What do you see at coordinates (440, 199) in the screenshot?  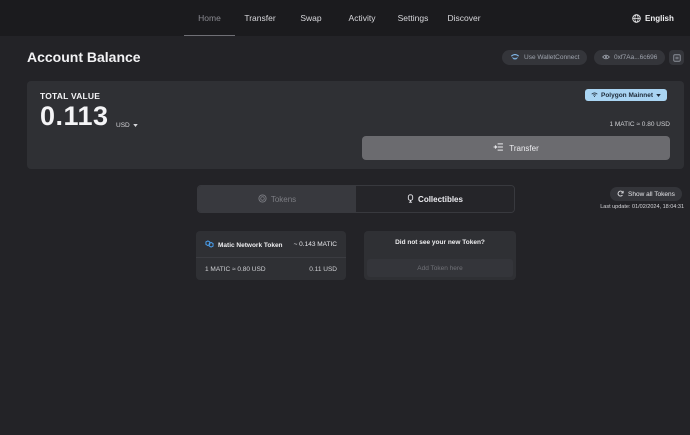 I see `tab-collectibles-label: Collectibles` at bounding box center [440, 199].